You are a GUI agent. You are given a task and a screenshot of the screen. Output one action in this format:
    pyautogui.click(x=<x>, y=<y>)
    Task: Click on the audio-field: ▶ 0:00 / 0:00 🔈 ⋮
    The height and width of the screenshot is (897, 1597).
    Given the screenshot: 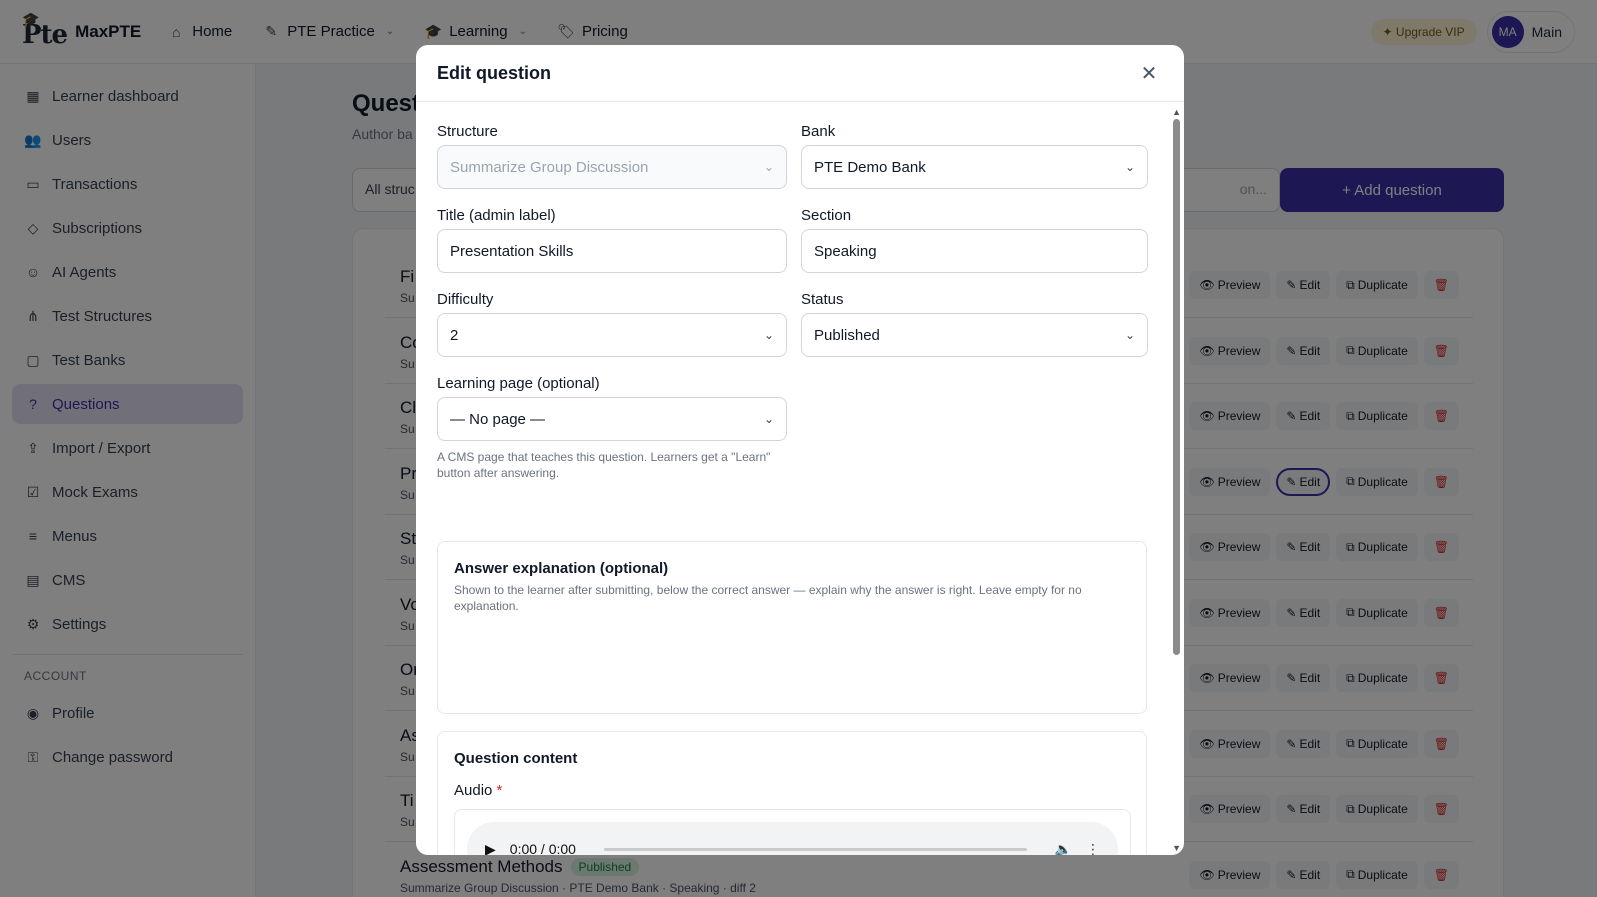 What is the action you would take?
    pyautogui.click(x=792, y=832)
    